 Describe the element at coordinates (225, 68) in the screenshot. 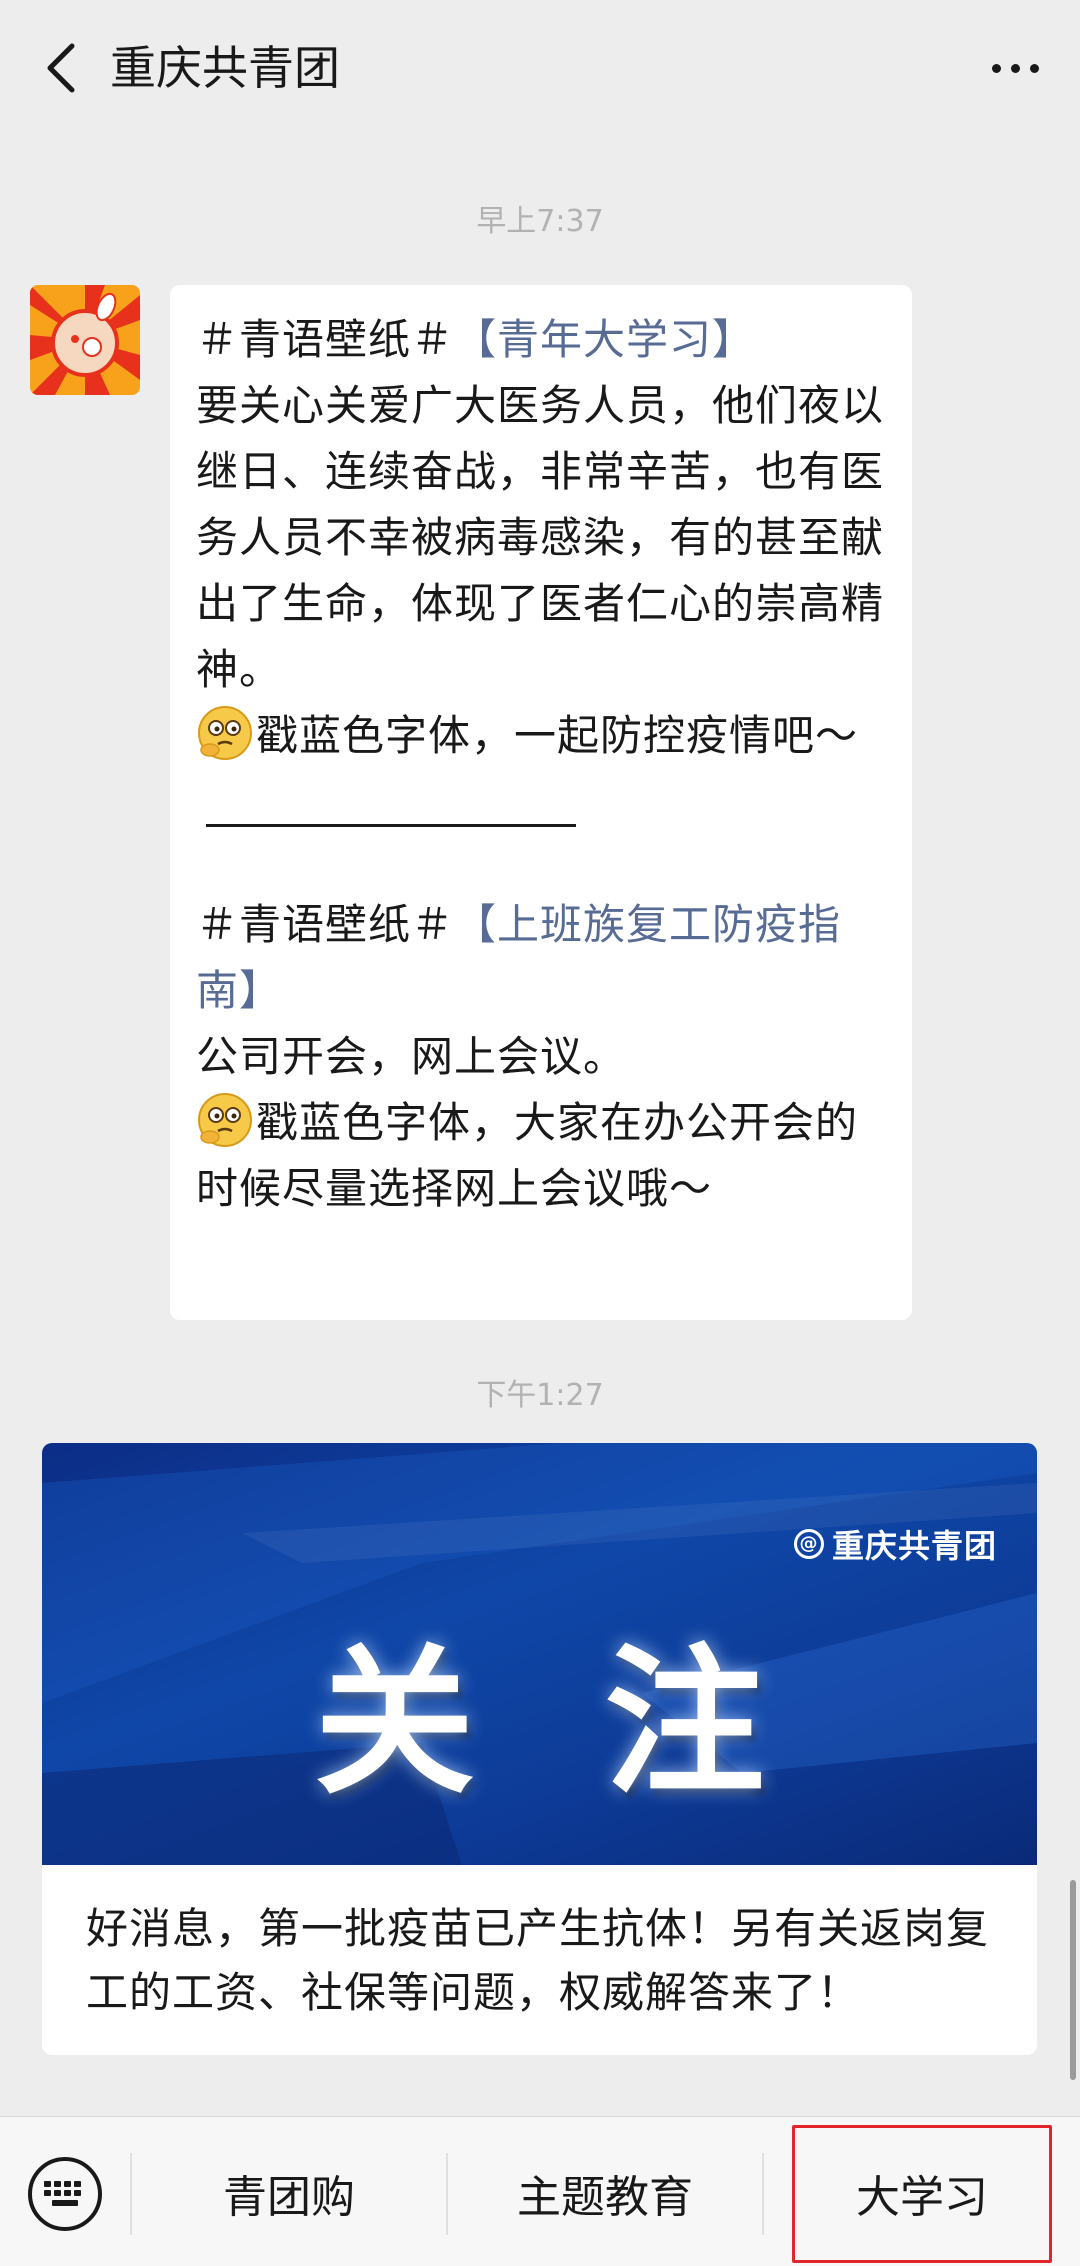

I see `chat-title: 重庆共青团` at that location.